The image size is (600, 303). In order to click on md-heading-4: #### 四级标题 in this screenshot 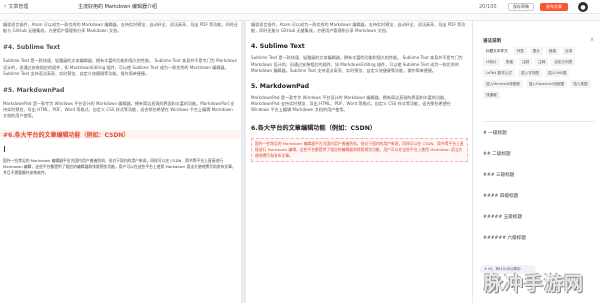, I will do `click(501, 196)`.